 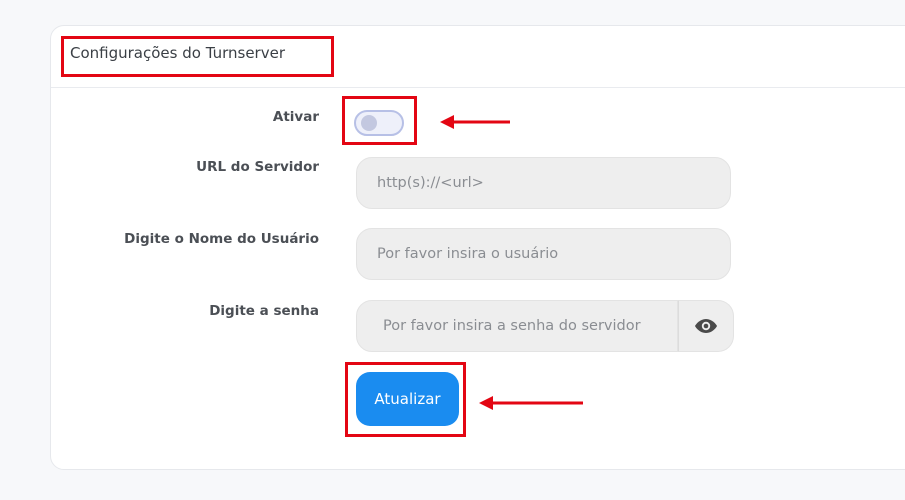 I want to click on enable-toggle, so click(x=379, y=123).